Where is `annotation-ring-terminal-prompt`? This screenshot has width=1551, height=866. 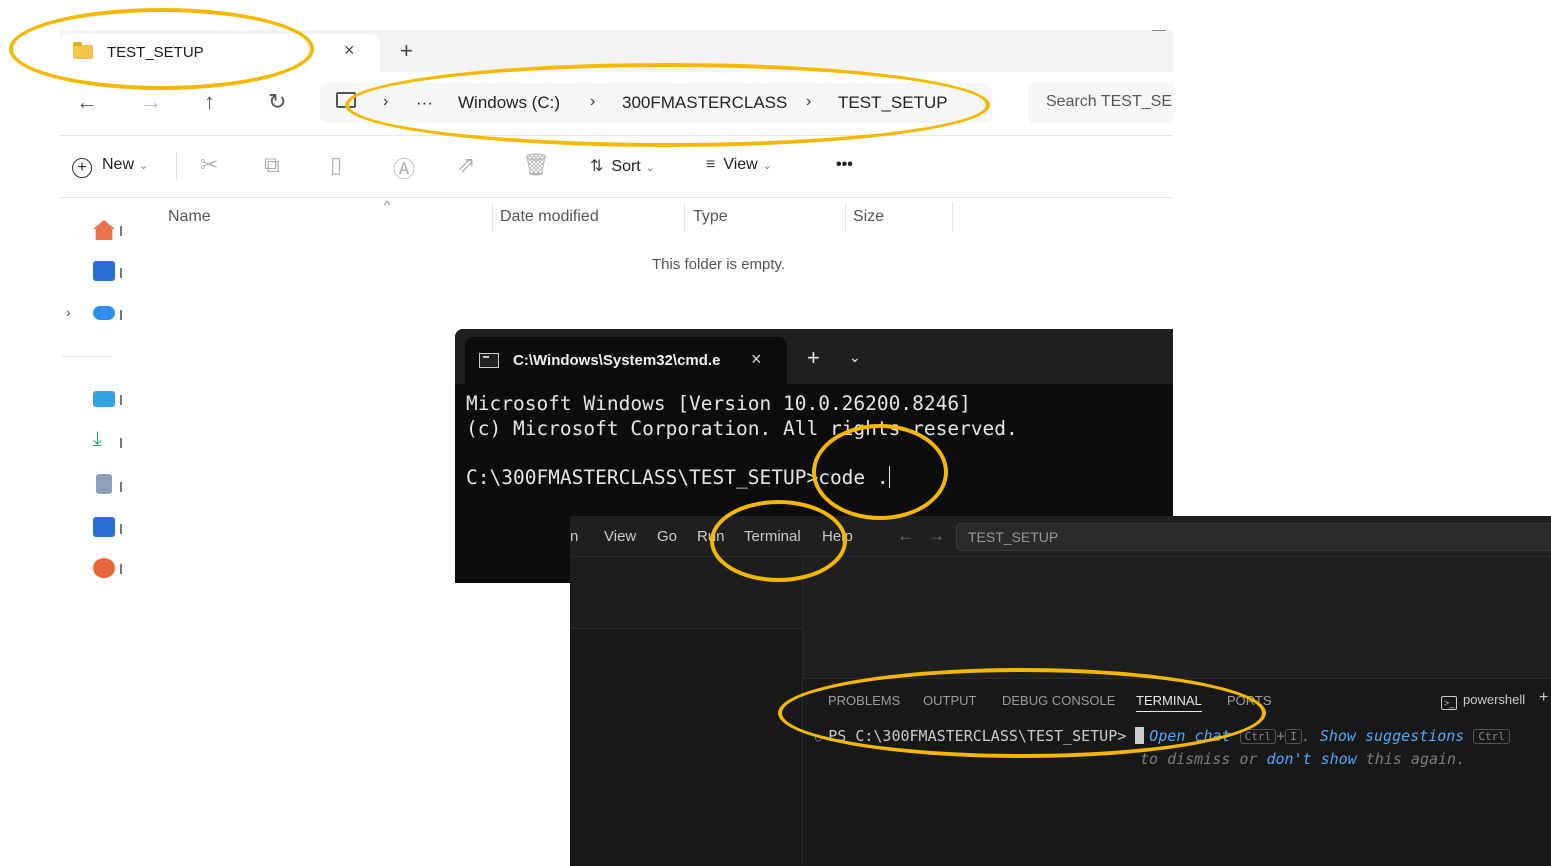
annotation-ring-terminal-prompt is located at coordinates (1022, 713).